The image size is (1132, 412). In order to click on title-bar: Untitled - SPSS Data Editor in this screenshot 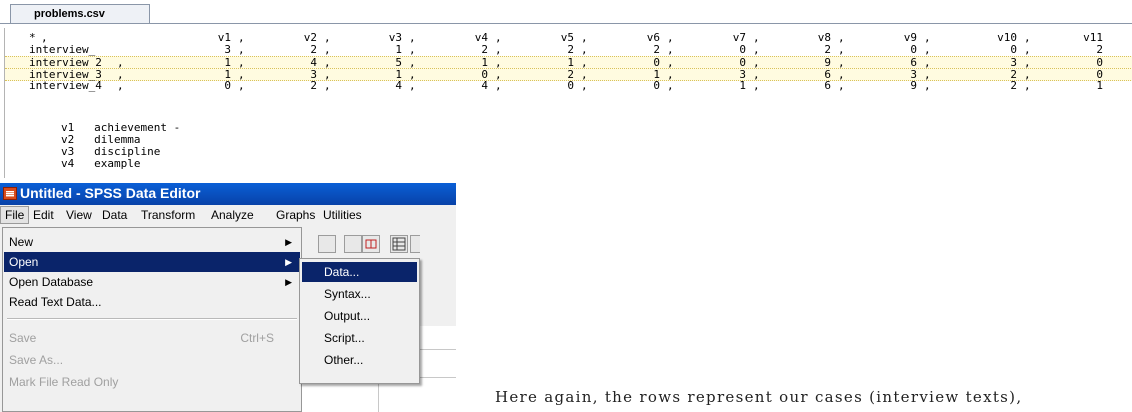, I will do `click(228, 194)`.